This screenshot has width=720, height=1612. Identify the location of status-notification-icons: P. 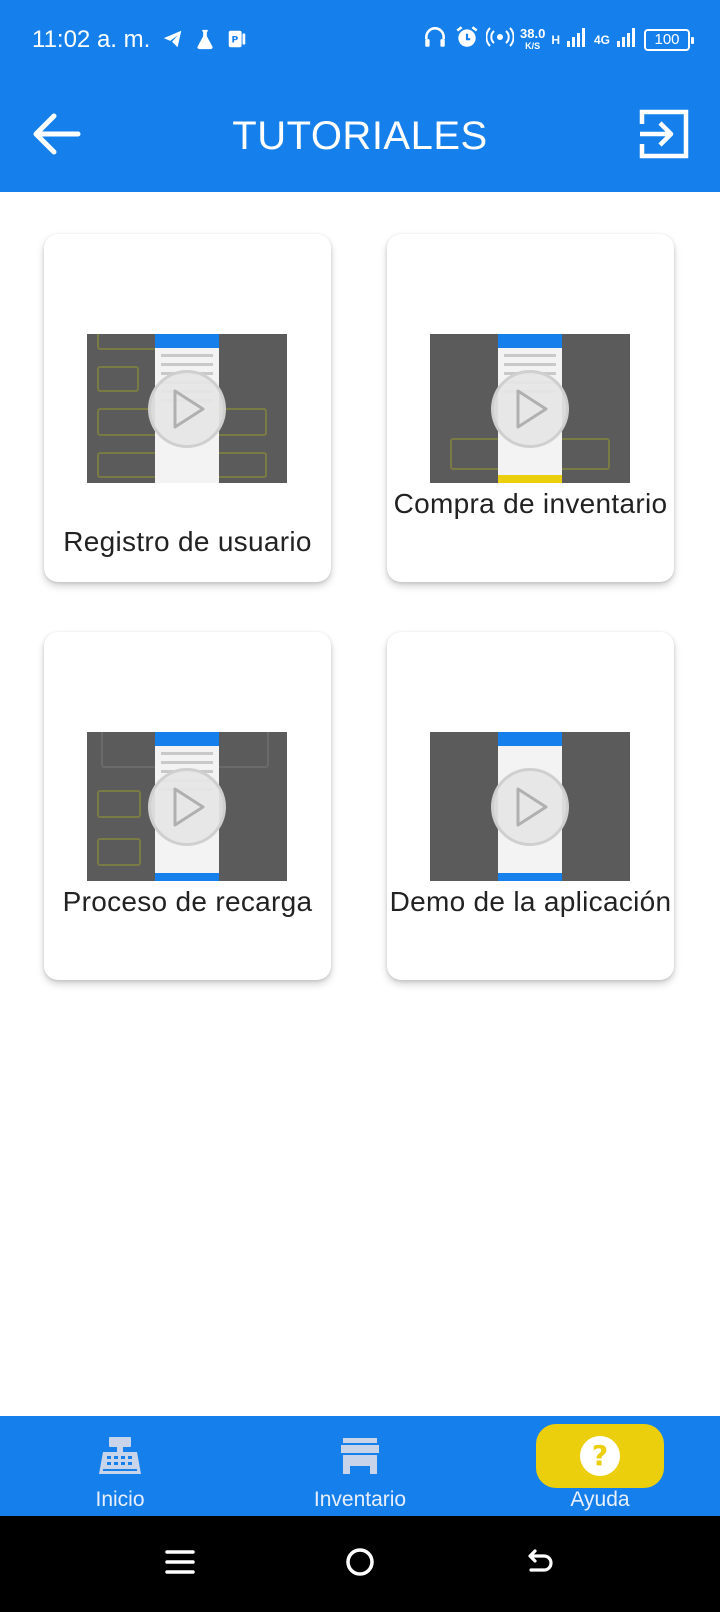
(205, 41).